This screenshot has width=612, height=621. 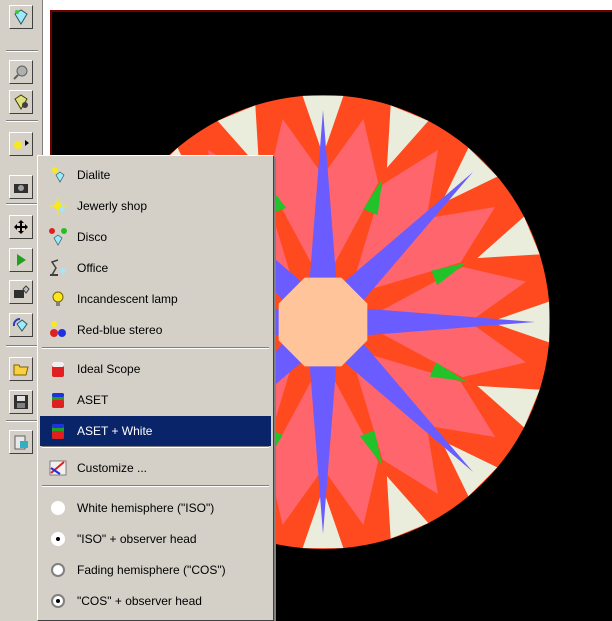 I want to click on menu-item-ideal-scope: Ideal Scope, so click(x=155, y=369).